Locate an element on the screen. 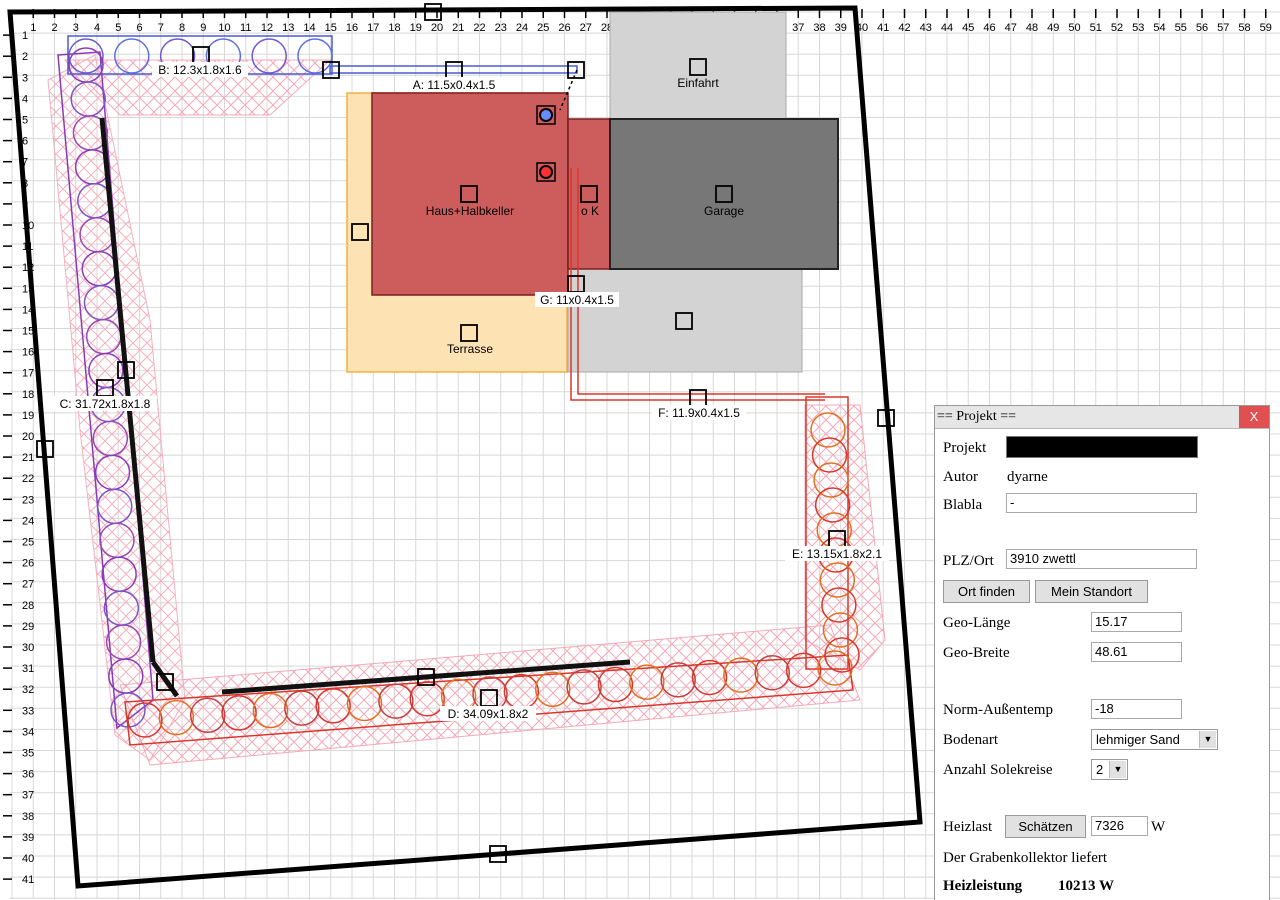 This screenshot has width=1280, height=900. svg-text: 15 is located at coordinates (331, 28).